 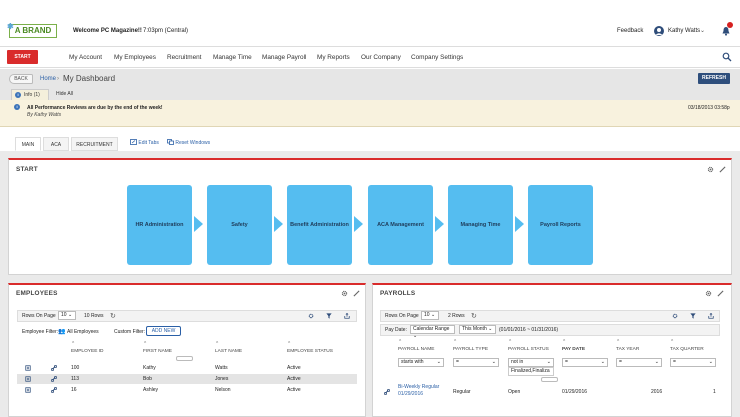 What do you see at coordinates (284, 57) in the screenshot?
I see `nav-manage-payroll: Manage Payroll` at bounding box center [284, 57].